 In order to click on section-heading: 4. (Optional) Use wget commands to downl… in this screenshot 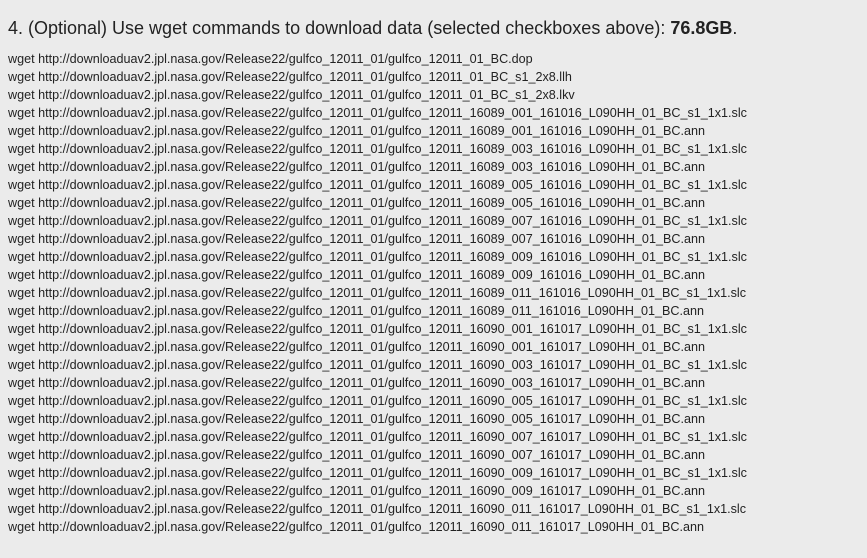, I will do `click(437, 28)`.